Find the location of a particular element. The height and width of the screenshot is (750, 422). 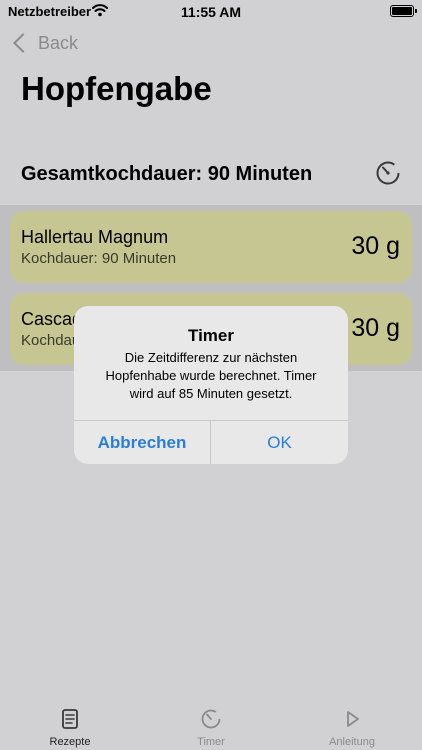

status-time: 11:55 AM is located at coordinates (211, 12).